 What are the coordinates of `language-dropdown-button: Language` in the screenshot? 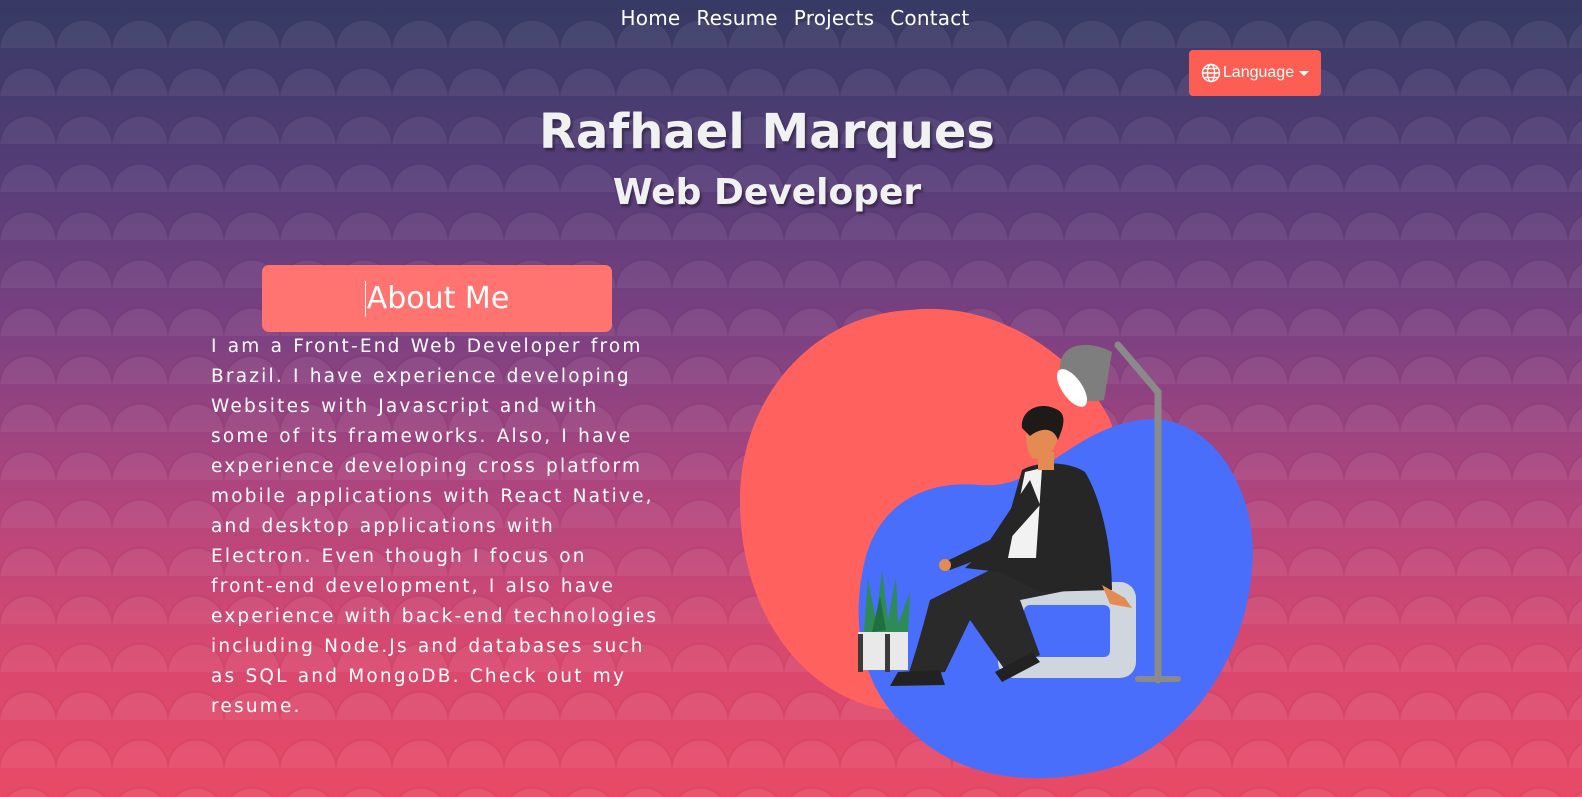 It's located at (1255, 73).